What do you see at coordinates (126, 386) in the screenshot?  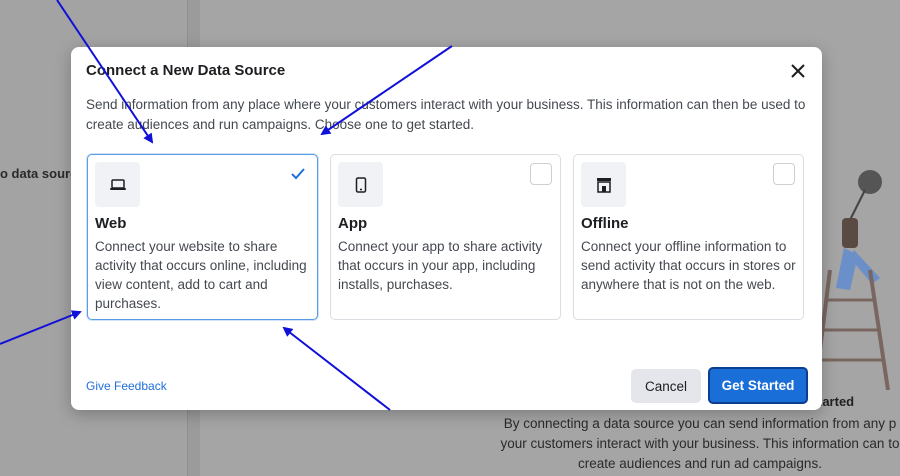 I see `give-feedback-link: Give Feedback` at bounding box center [126, 386].